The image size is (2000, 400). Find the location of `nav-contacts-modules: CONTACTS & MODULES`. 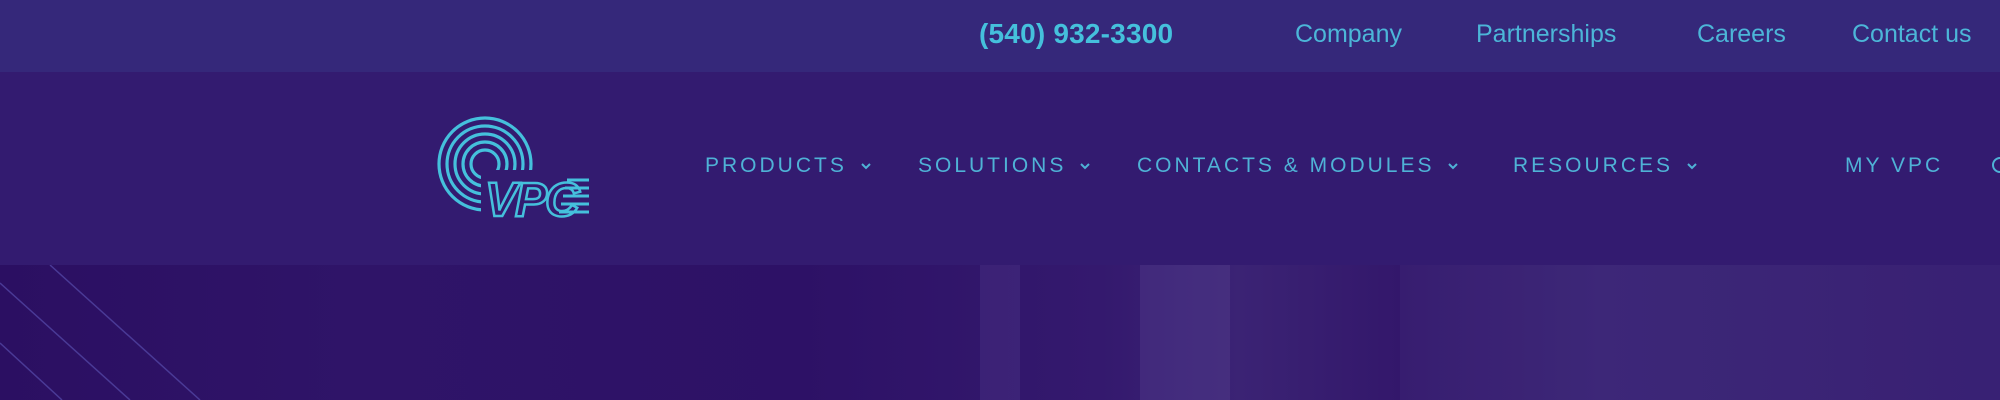

nav-contacts-modules: CONTACTS & MODULES is located at coordinates (1298, 166).